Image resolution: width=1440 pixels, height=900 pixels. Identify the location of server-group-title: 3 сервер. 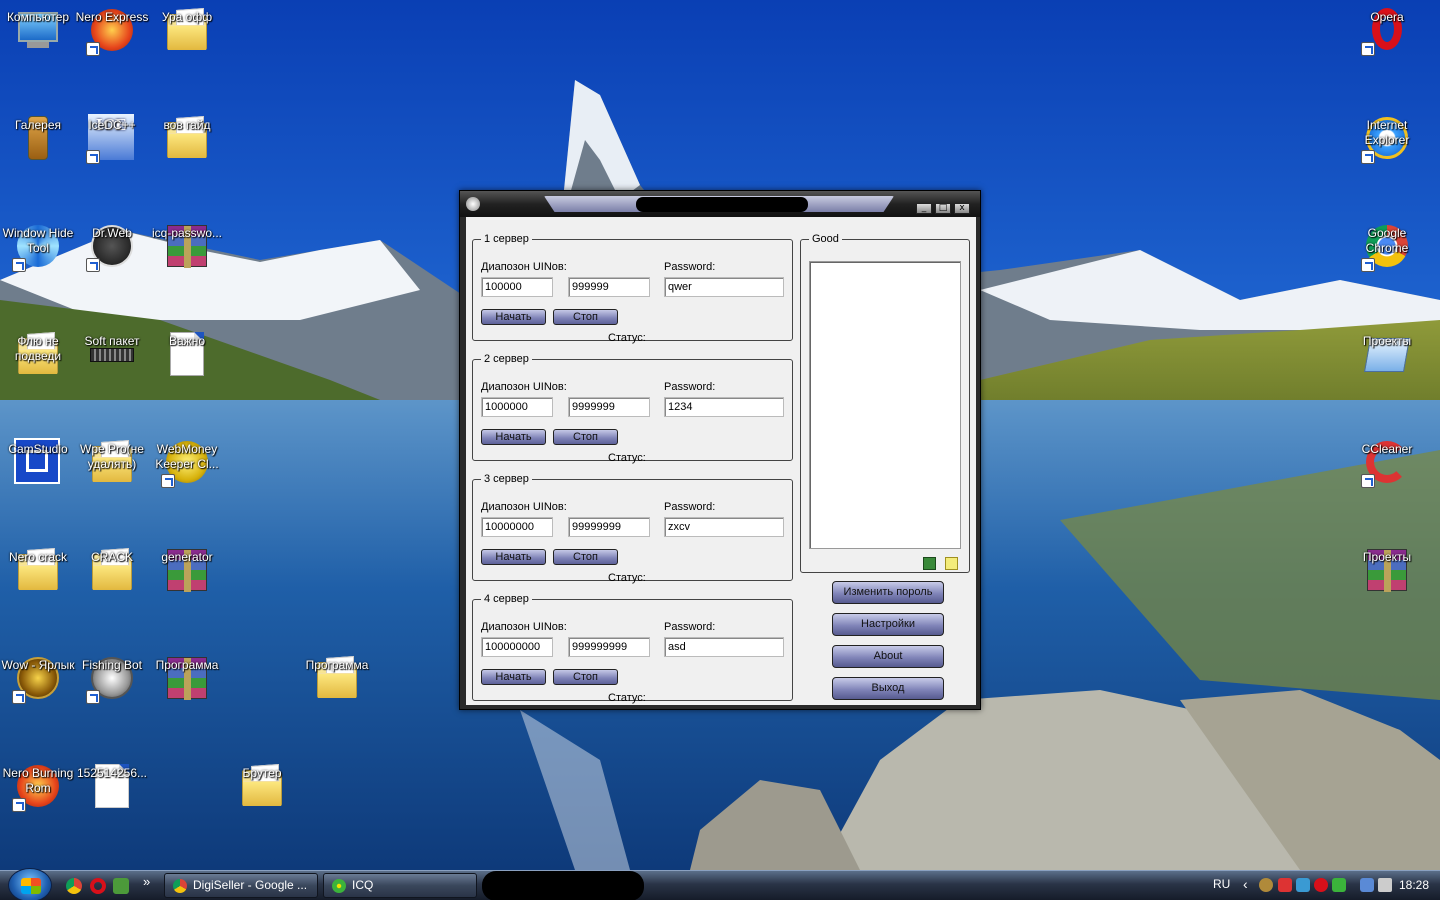
(506, 479).